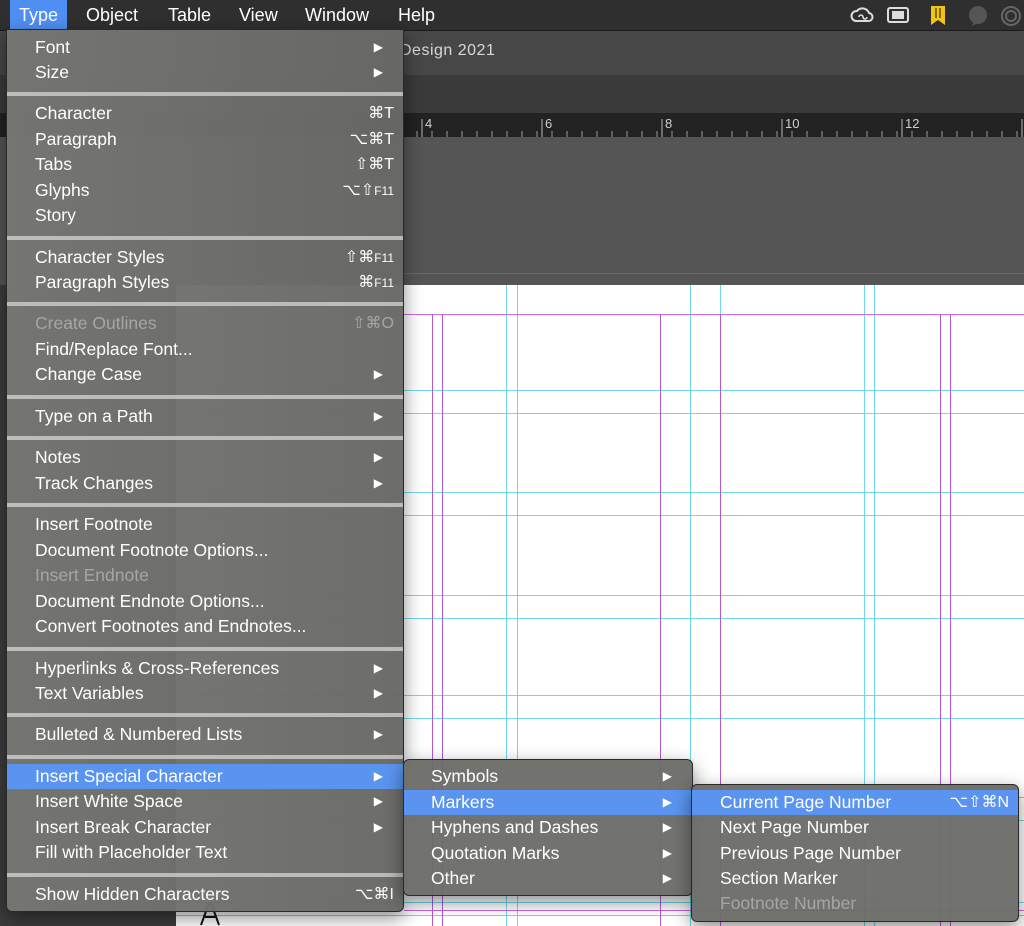  I want to click on menu-item-label: Notes, so click(58, 457).